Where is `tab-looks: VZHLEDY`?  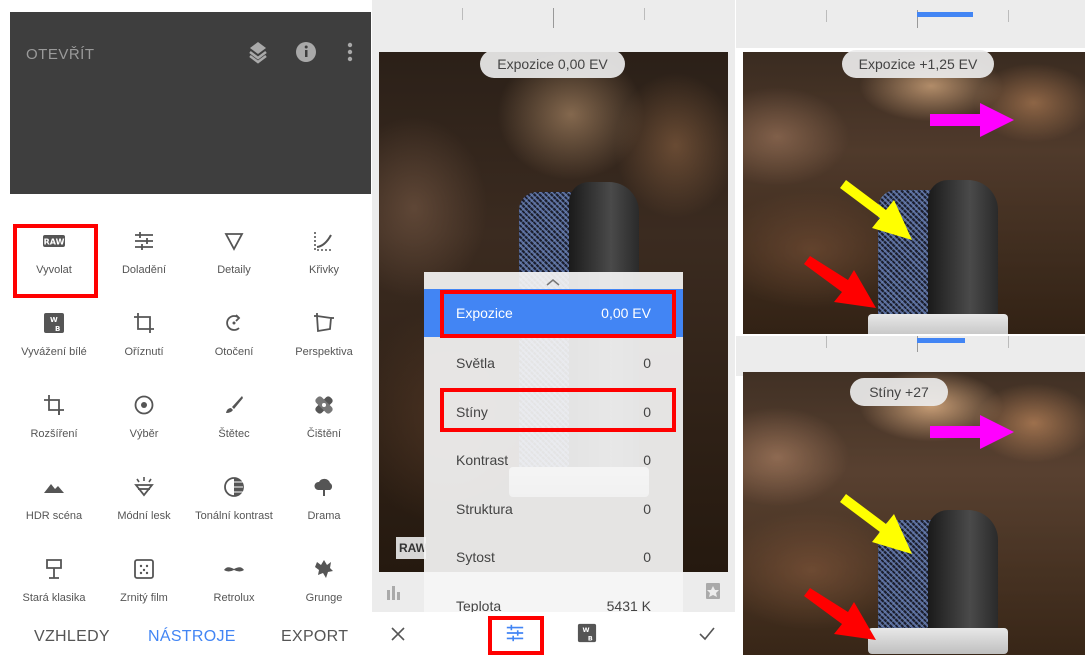
tab-looks: VZHLEDY is located at coordinates (72, 637).